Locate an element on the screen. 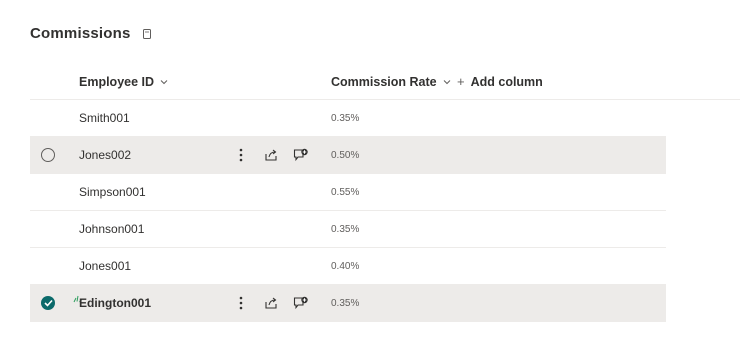  employee-id-cell: Edington001 is located at coordinates (115, 303).